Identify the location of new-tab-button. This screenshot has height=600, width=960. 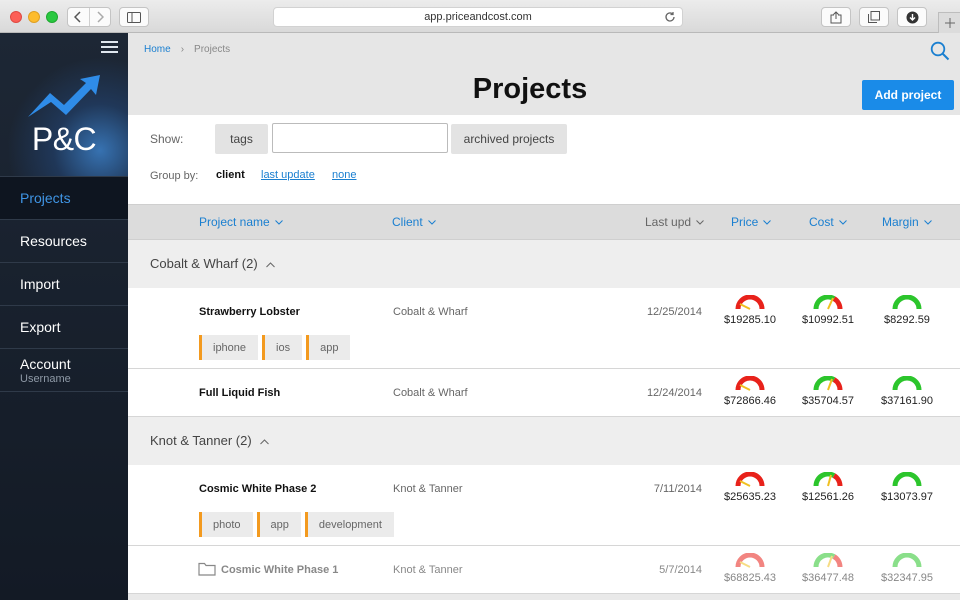
(949, 22).